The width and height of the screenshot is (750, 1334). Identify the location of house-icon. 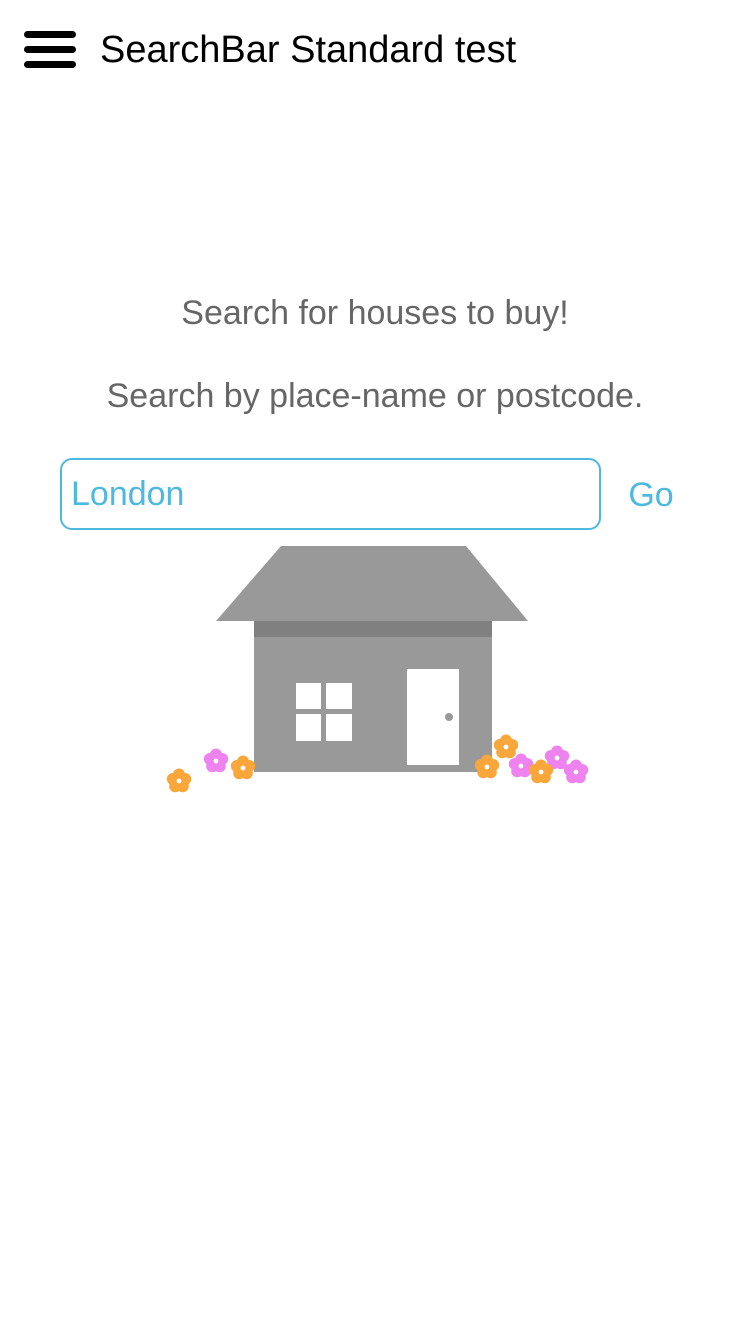
(372, 659).